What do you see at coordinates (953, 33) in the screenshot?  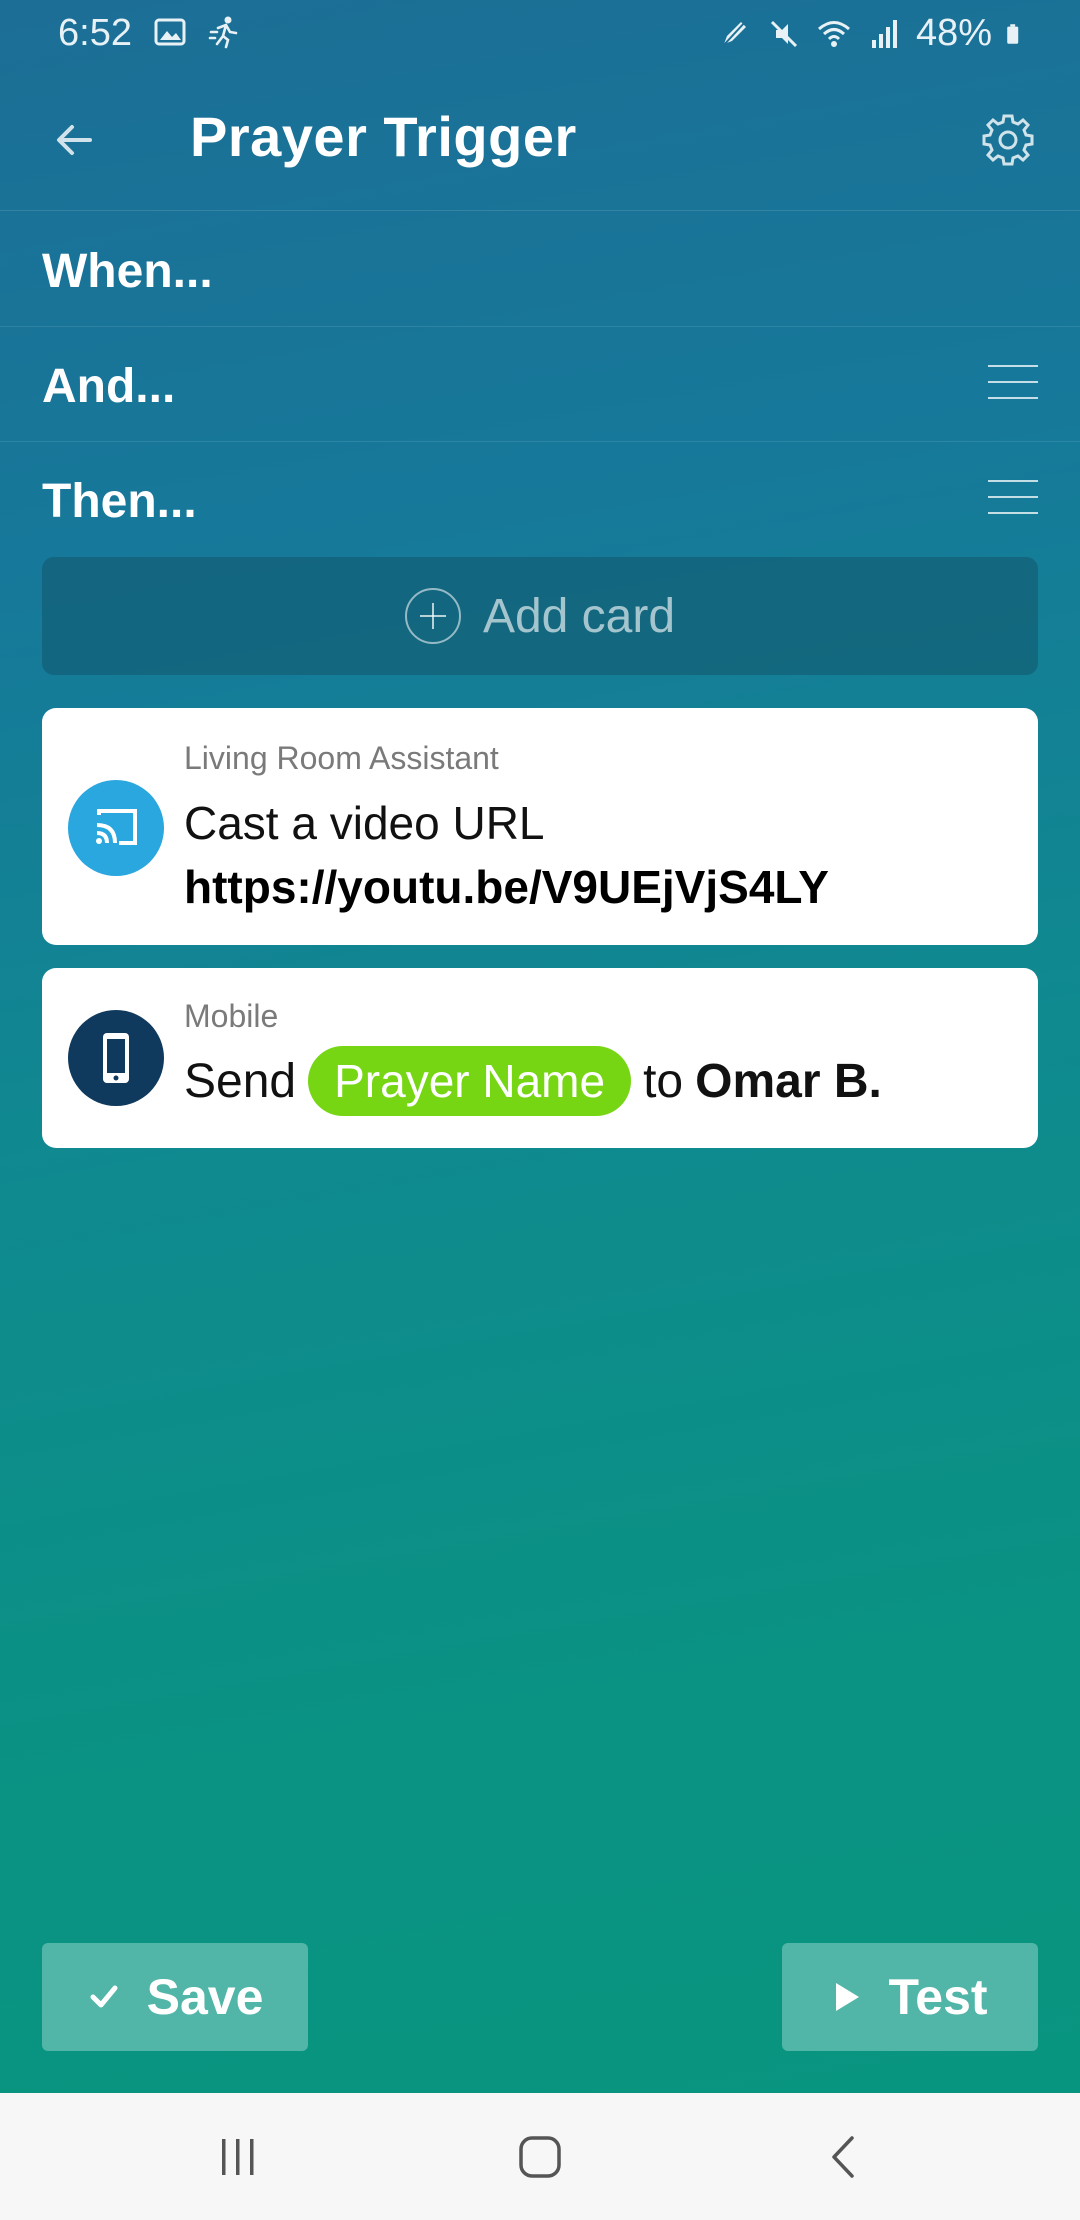 I see `battery-percent: 48%` at bounding box center [953, 33].